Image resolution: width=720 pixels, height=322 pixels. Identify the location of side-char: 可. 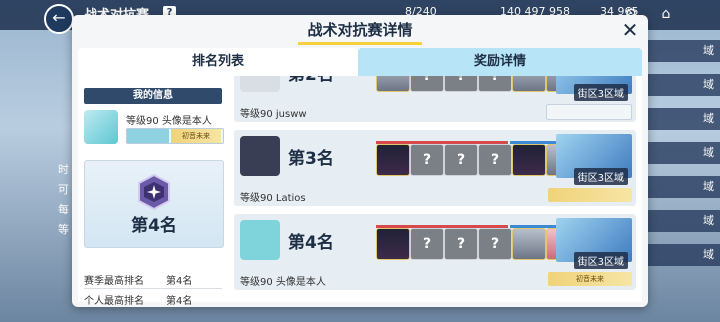
(63, 189).